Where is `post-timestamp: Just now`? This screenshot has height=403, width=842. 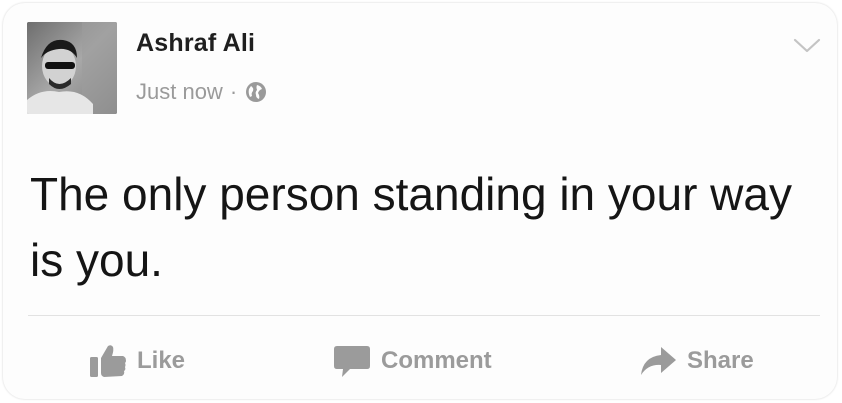 post-timestamp: Just now is located at coordinates (179, 92).